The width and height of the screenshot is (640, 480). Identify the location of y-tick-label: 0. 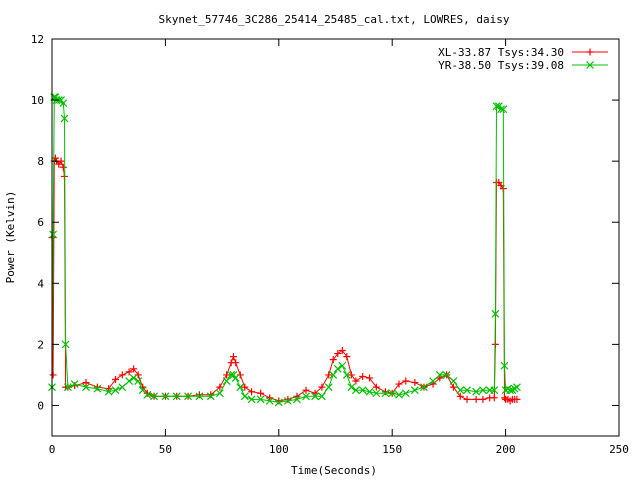
(40, 405).